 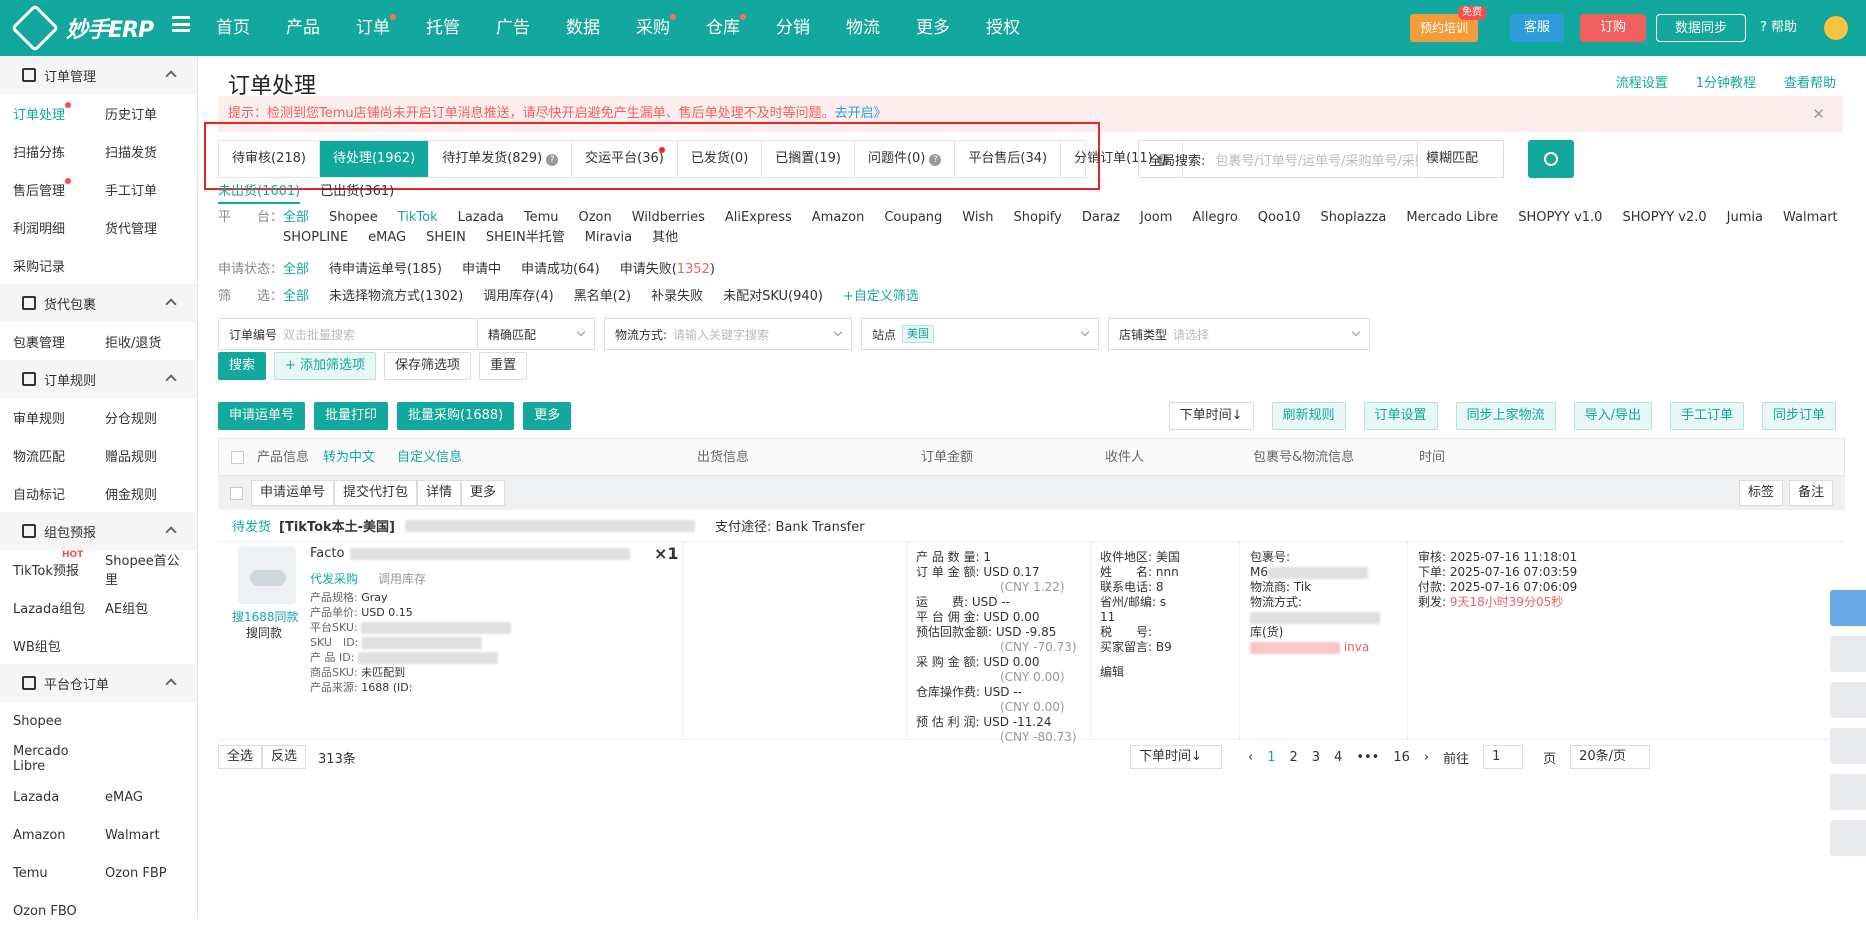 What do you see at coordinates (1367, 757) in the screenshot?
I see `page-number: •••` at bounding box center [1367, 757].